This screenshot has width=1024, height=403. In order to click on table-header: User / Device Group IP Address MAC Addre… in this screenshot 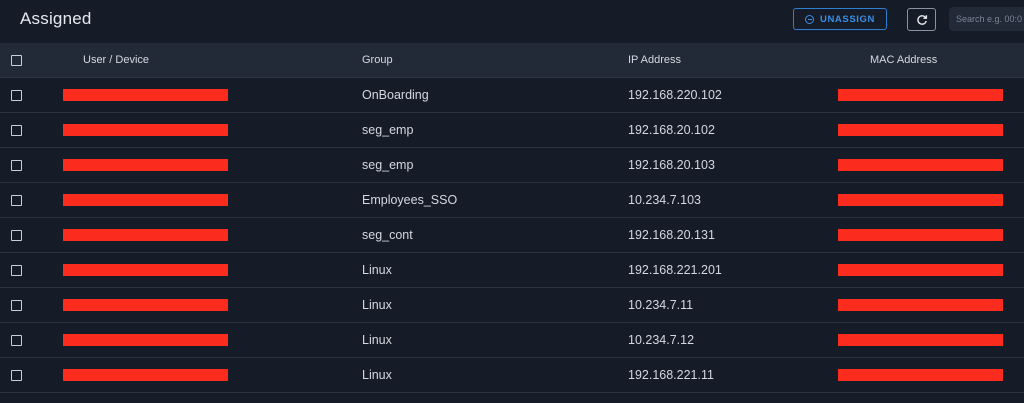, I will do `click(512, 60)`.